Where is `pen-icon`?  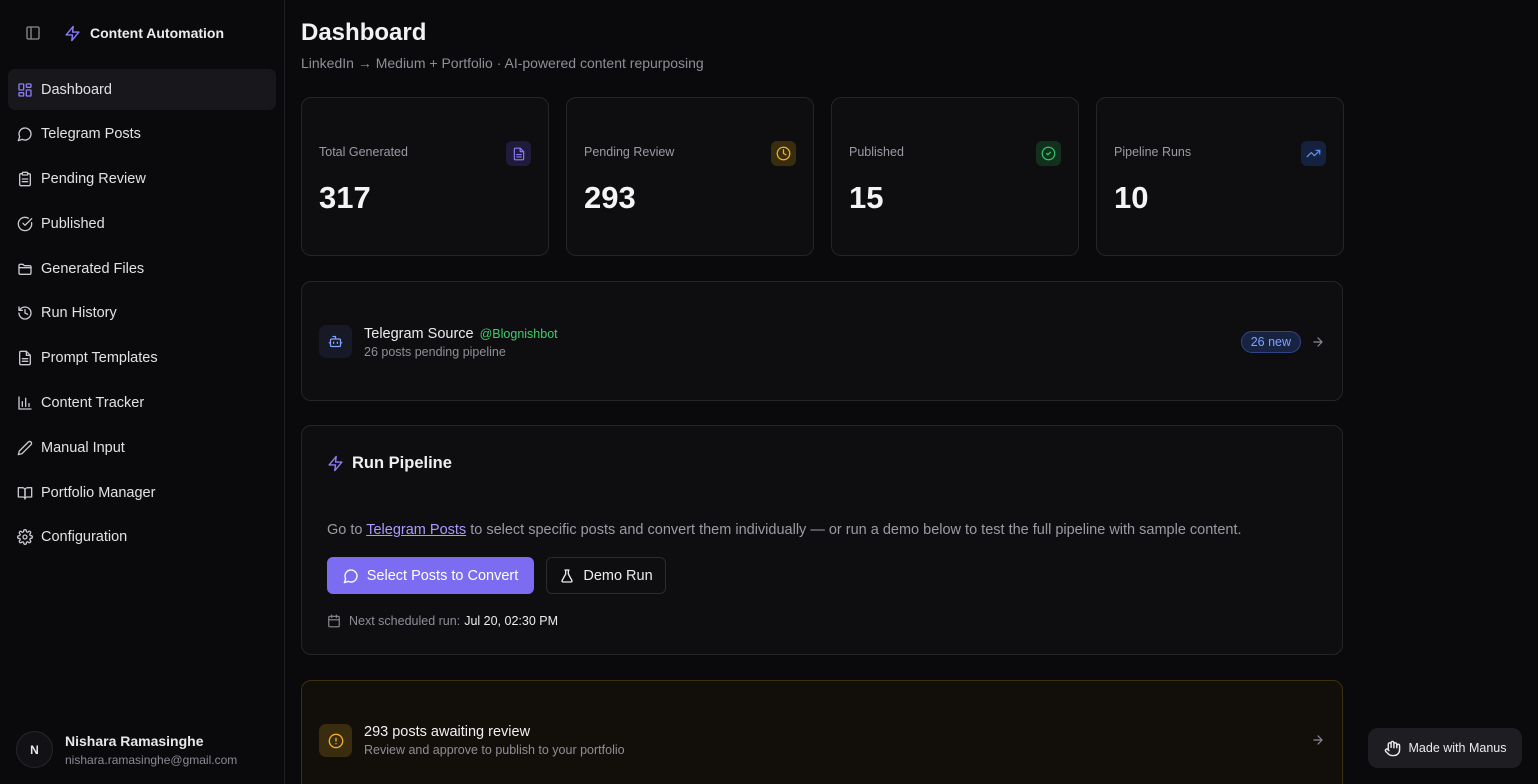 pen-icon is located at coordinates (25, 448).